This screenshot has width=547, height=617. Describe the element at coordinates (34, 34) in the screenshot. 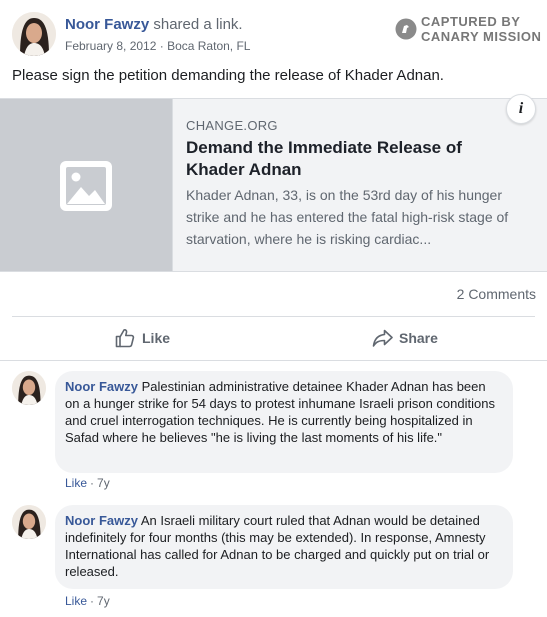

I see `author-avatar` at that location.